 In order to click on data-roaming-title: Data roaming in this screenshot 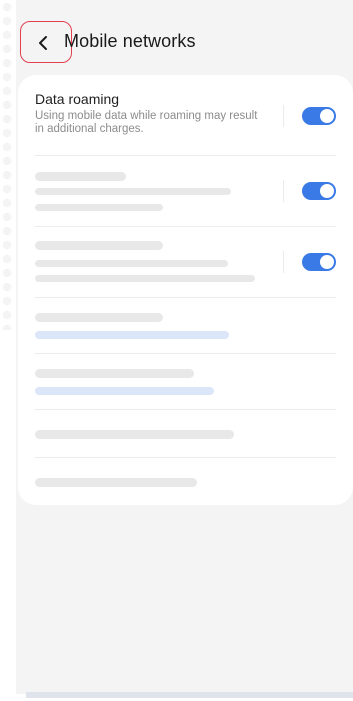, I will do `click(77, 99)`.